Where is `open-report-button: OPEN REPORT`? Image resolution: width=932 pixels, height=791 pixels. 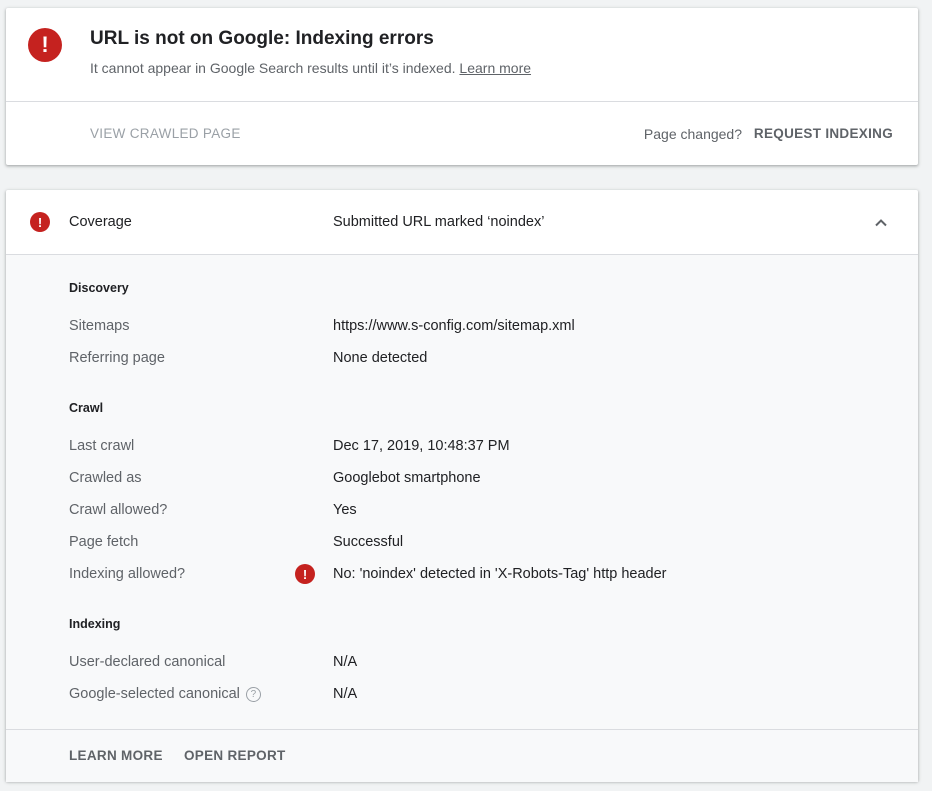
open-report-button: OPEN REPORT is located at coordinates (235, 755).